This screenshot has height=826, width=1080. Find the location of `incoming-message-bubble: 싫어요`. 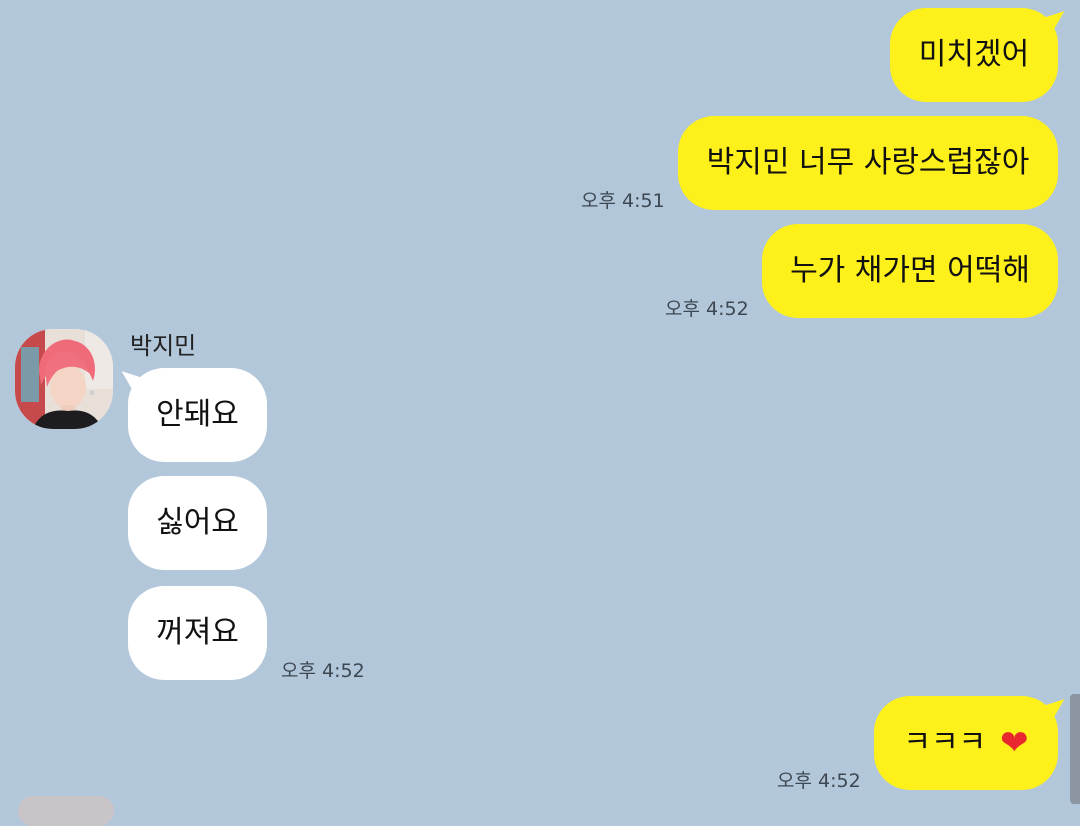

incoming-message-bubble: 싫어요 is located at coordinates (197, 523).